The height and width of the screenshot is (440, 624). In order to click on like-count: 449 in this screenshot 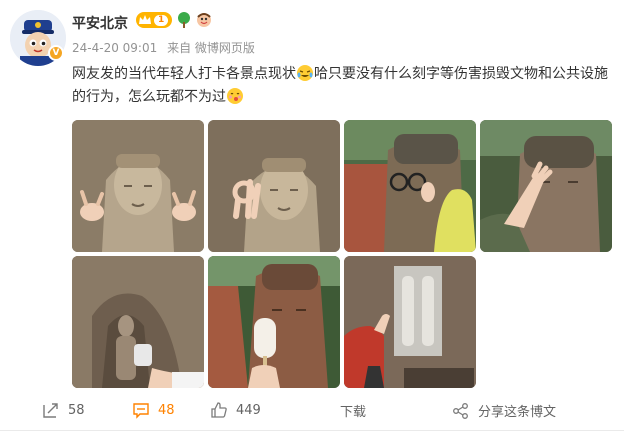, I will do `click(248, 410)`.